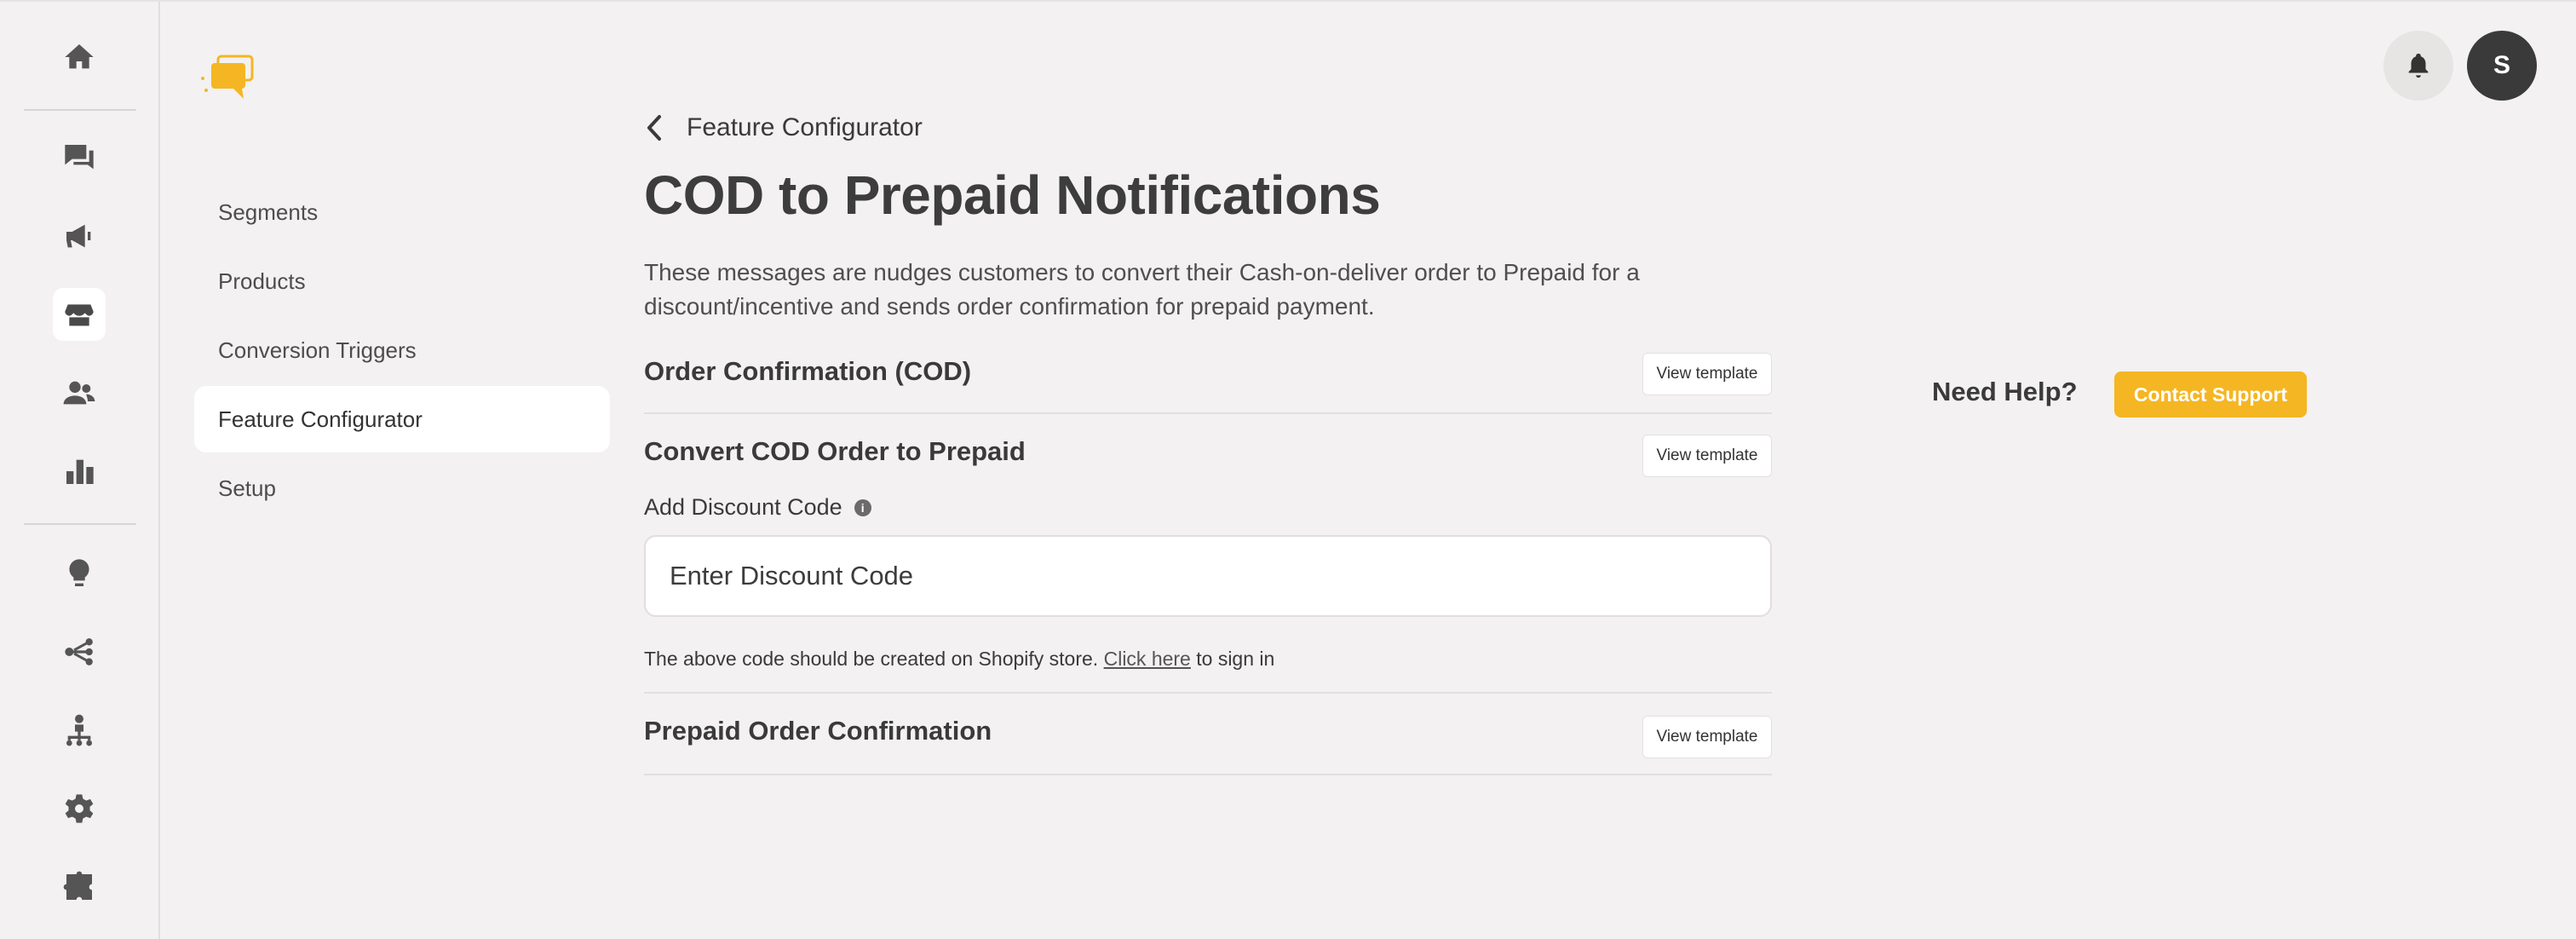 The height and width of the screenshot is (939, 2576). I want to click on section-title: Prepaid Order Confirmation, so click(818, 731).